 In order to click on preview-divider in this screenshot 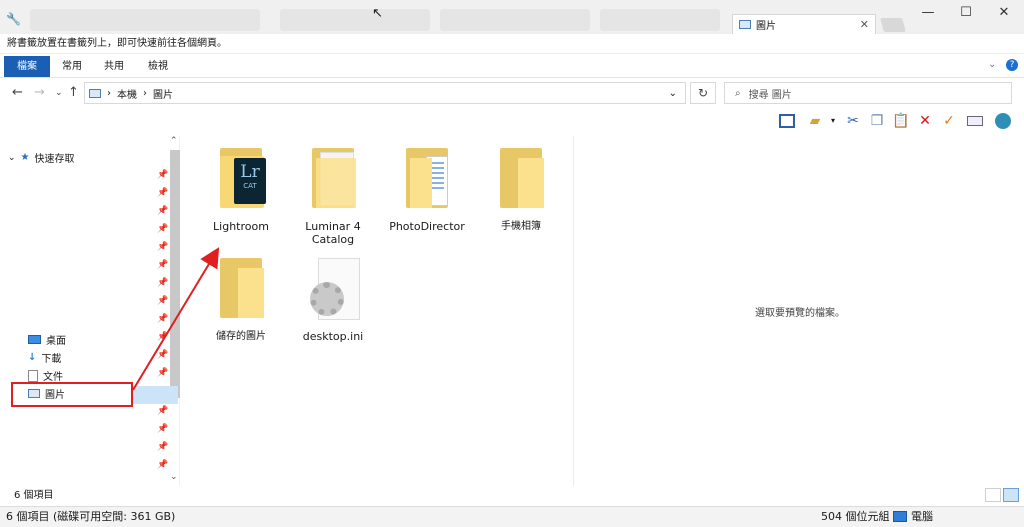, I will do `click(573, 311)`.